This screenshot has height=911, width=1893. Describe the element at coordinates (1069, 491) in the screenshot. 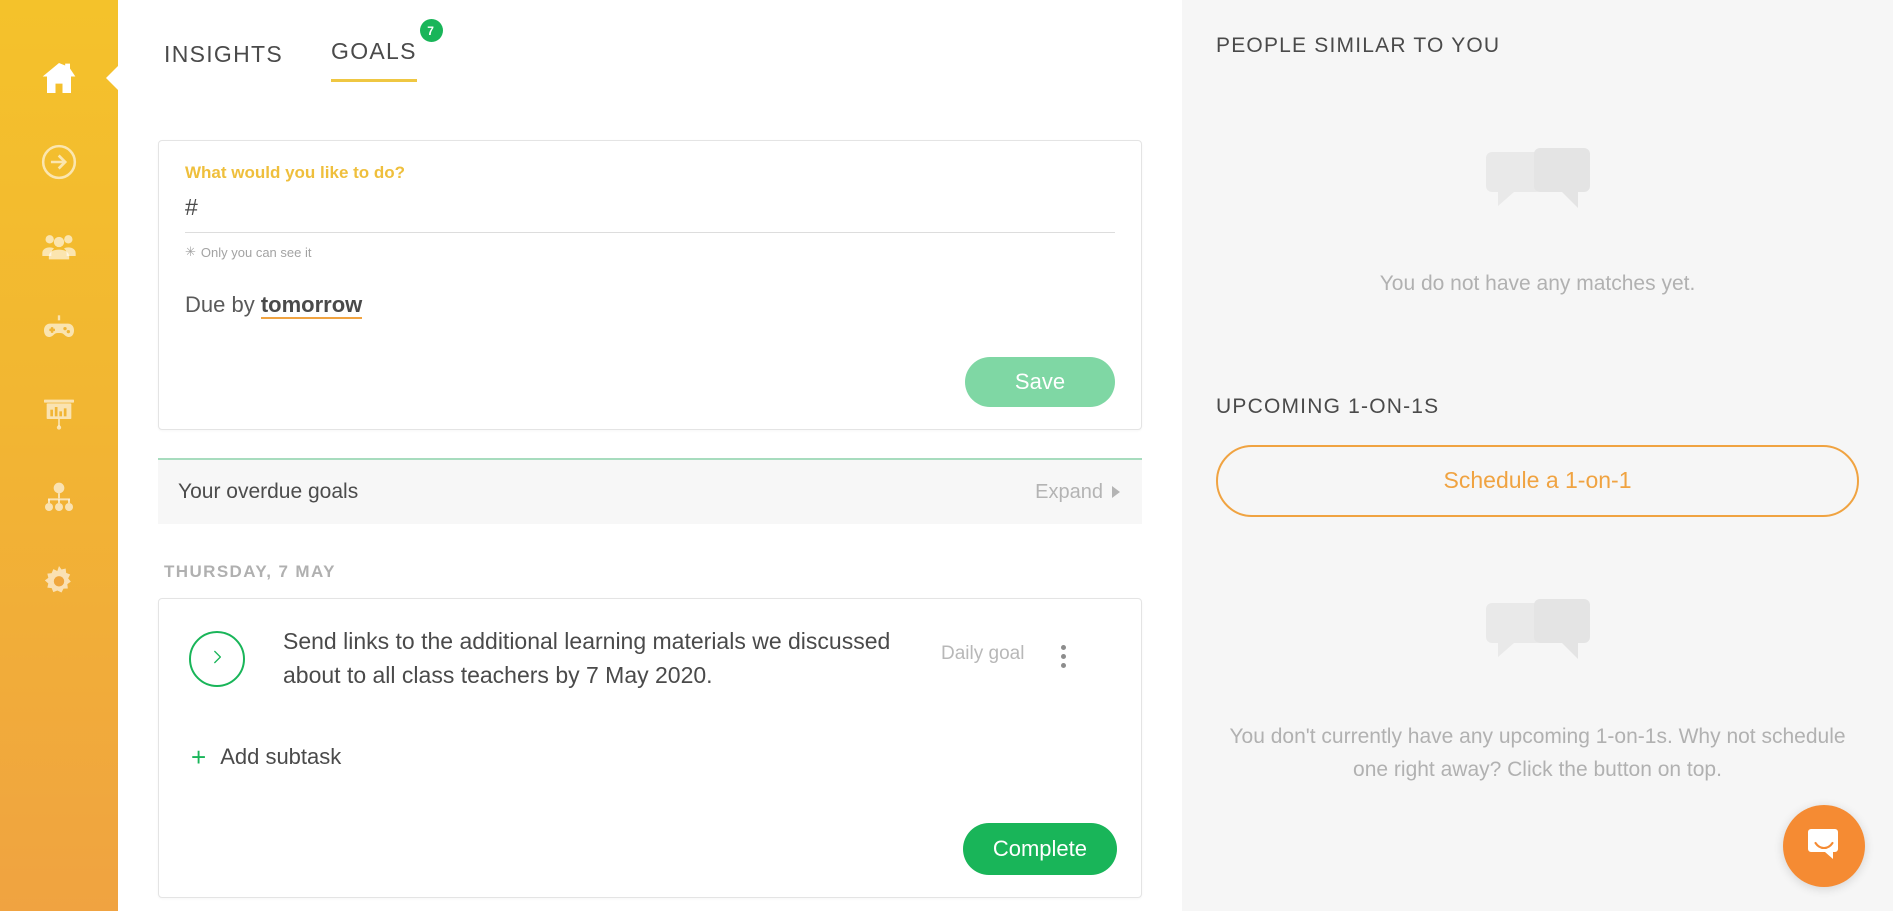

I see `overdue-expand-label: Expand` at that location.